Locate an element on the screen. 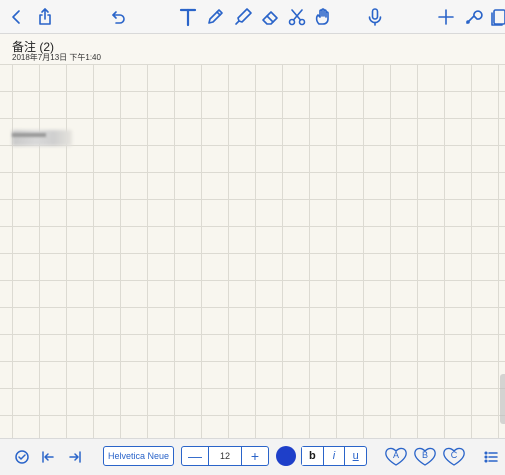  text-format-toolbar: Helvetica Neue — 12 + b i u A B C is located at coordinates (252, 456).